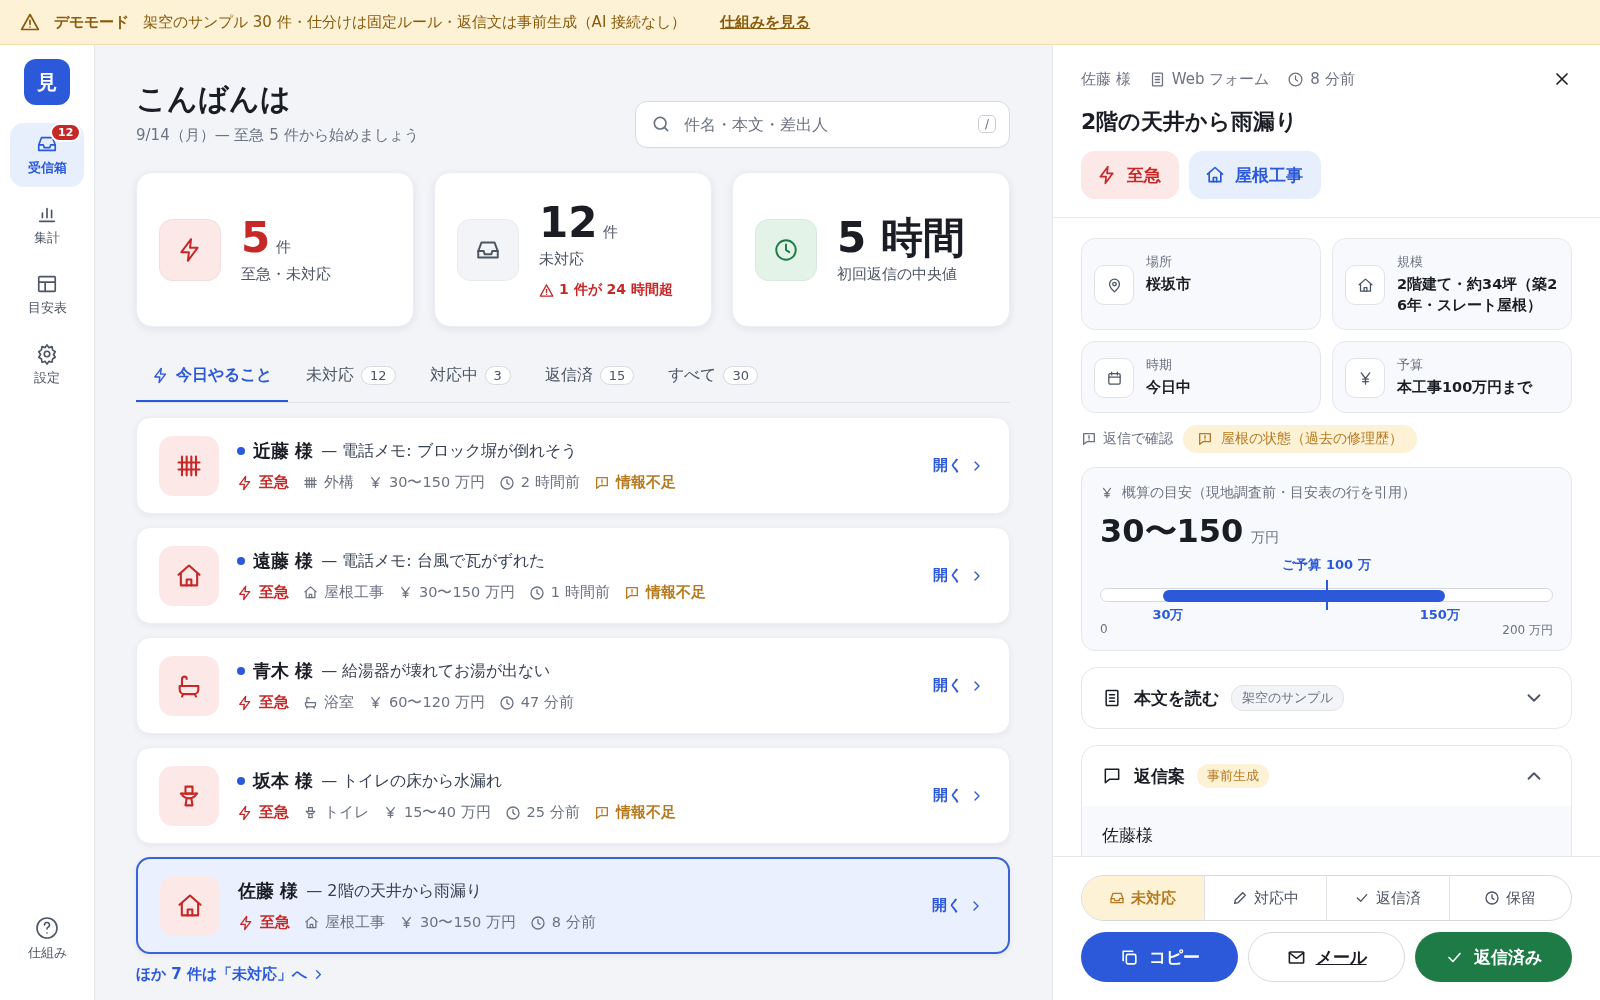 The width and height of the screenshot is (1600, 1000). Describe the element at coordinates (47, 928) in the screenshot. I see `help-icon` at that location.